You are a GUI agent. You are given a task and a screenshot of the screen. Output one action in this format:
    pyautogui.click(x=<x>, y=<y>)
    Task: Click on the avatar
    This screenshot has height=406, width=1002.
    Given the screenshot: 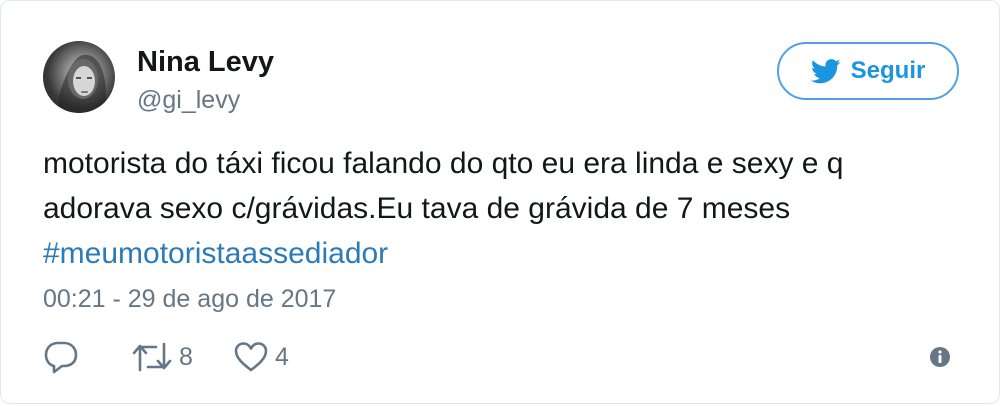 What is the action you would take?
    pyautogui.click(x=79, y=77)
    